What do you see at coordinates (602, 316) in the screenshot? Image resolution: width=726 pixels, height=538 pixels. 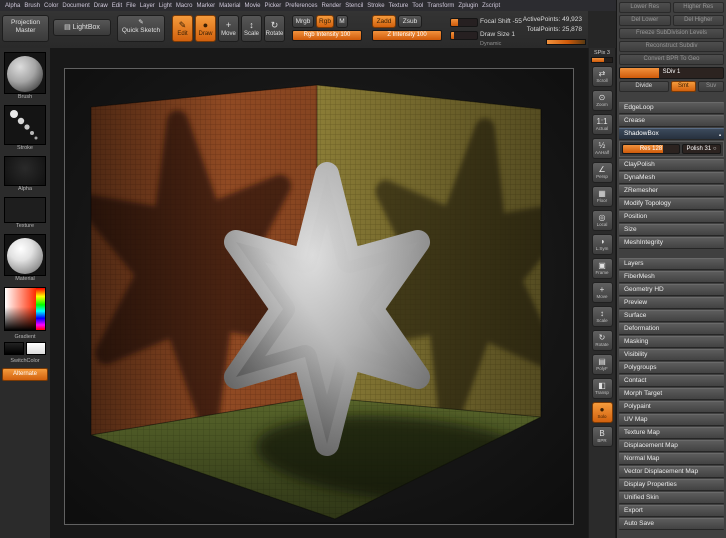 I see `shelf-icon-button: ↕ Scale` at bounding box center [602, 316].